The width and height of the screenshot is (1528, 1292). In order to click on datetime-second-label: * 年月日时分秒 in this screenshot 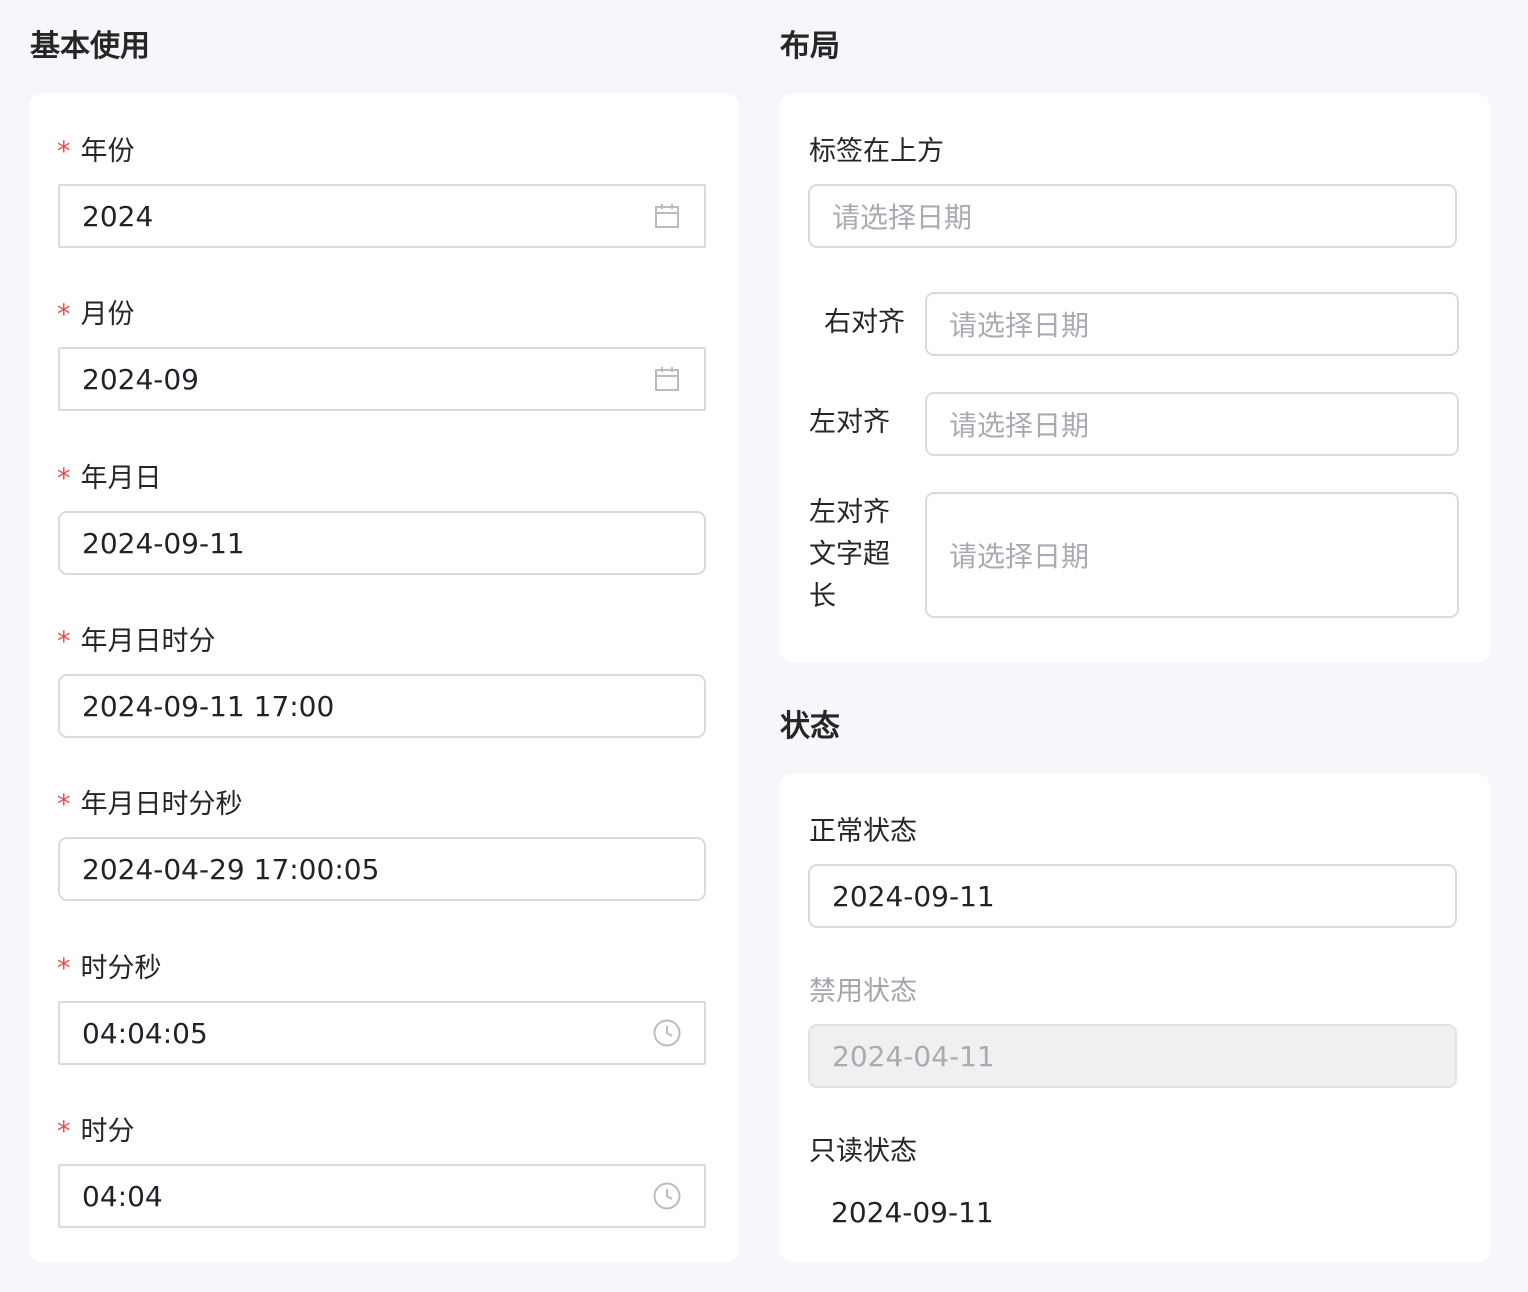, I will do `click(150, 804)`.